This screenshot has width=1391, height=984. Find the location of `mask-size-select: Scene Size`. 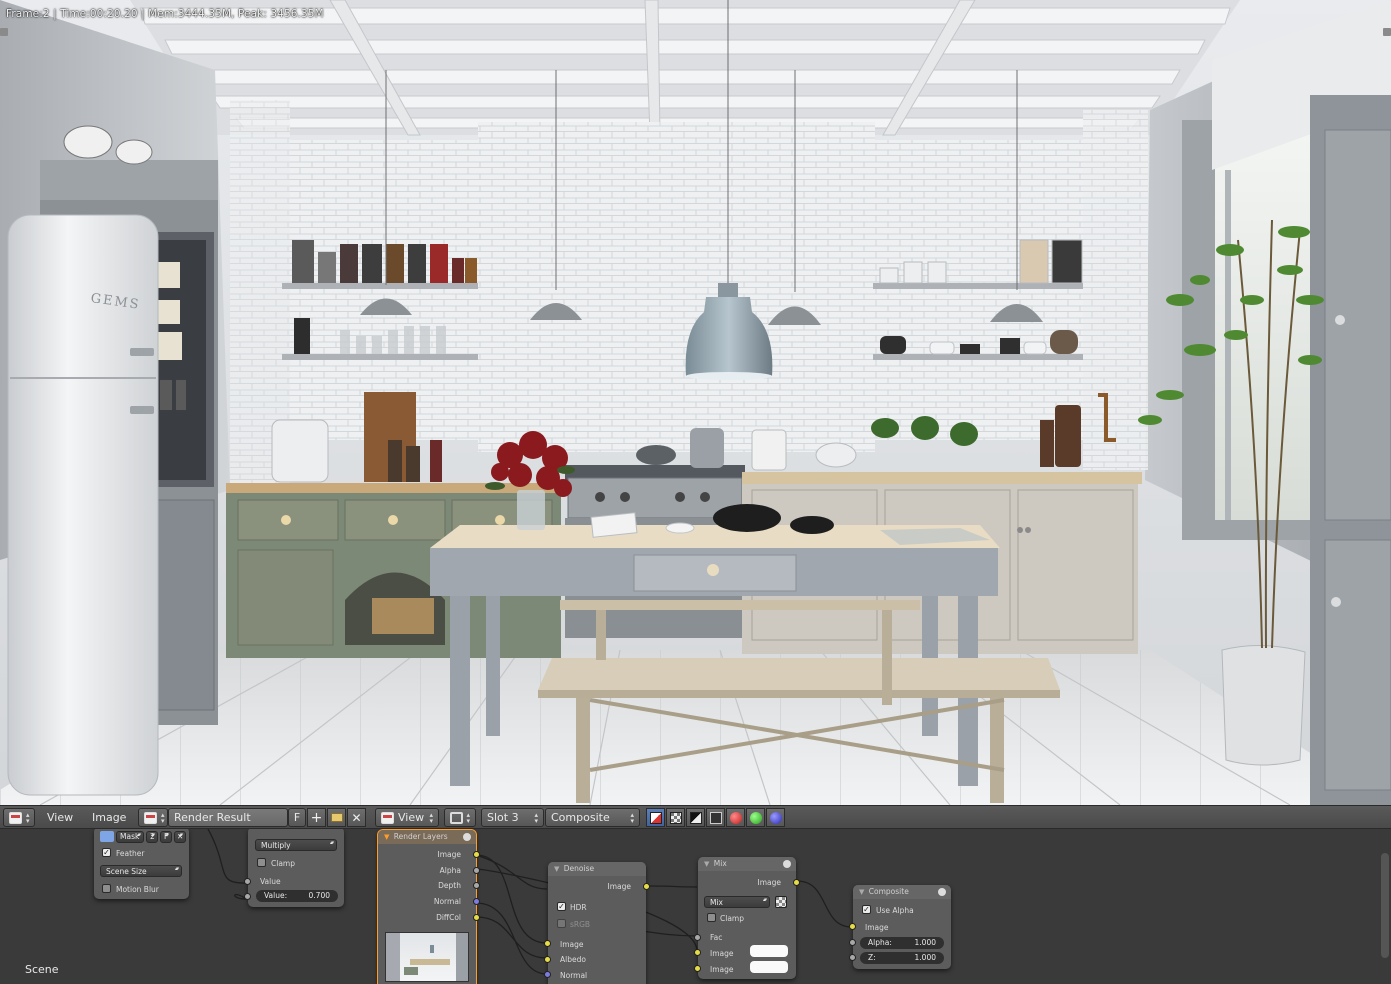

mask-size-select: Scene Size is located at coordinates (141, 871).